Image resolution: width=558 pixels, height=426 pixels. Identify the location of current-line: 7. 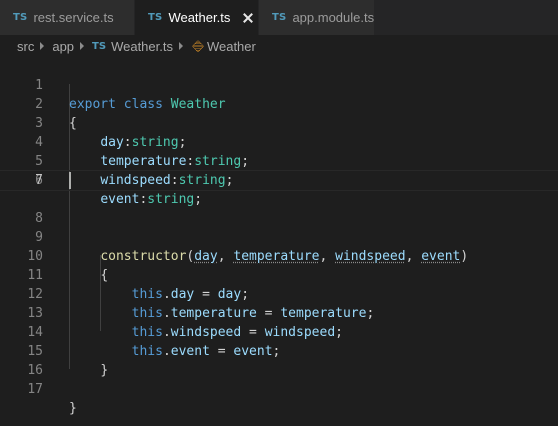
(279, 180).